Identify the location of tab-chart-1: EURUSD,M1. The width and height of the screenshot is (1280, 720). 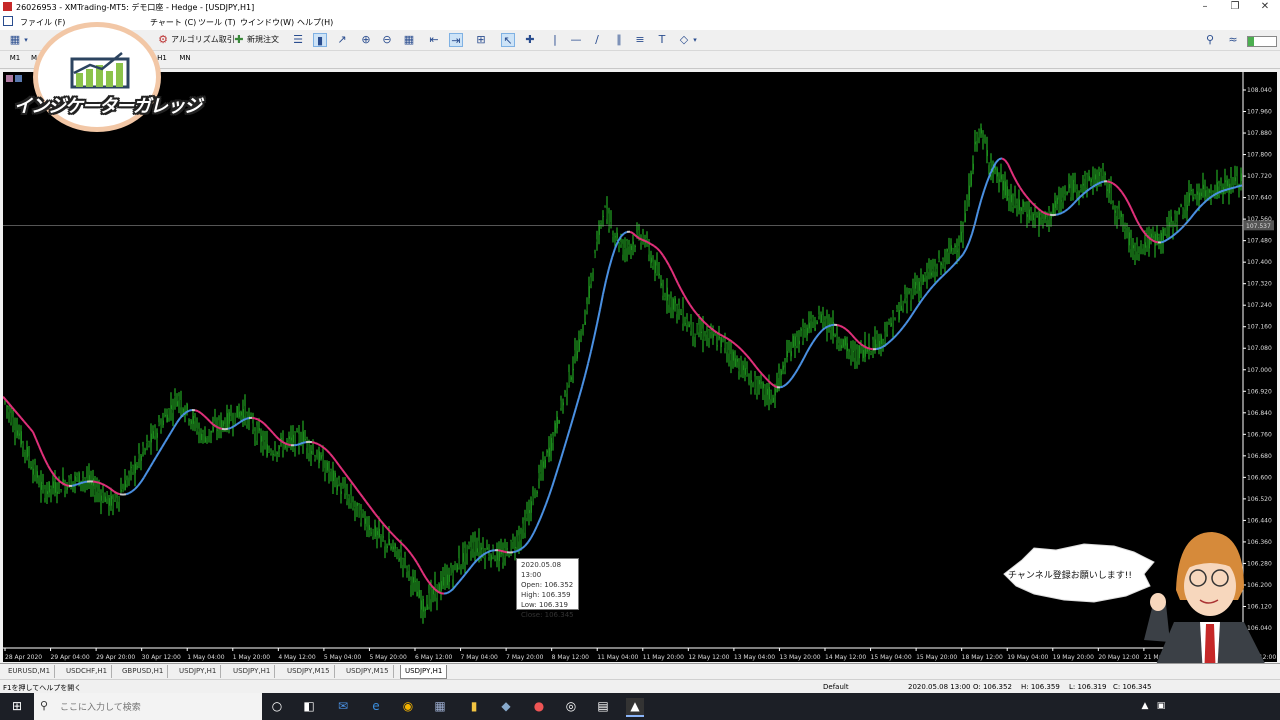
(30, 671).